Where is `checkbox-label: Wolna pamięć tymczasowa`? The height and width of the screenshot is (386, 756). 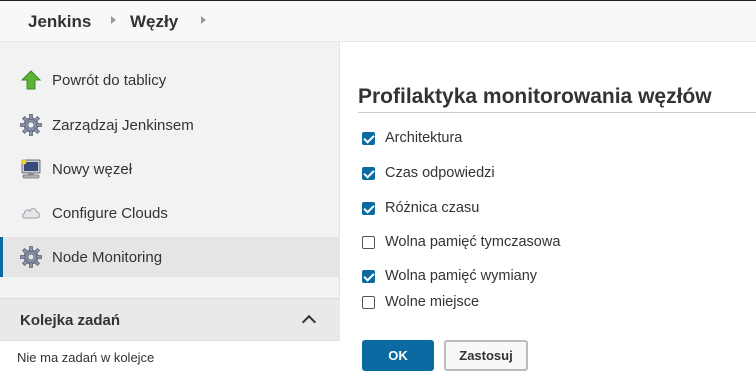 checkbox-label: Wolna pamięć tymczasowa is located at coordinates (473, 242).